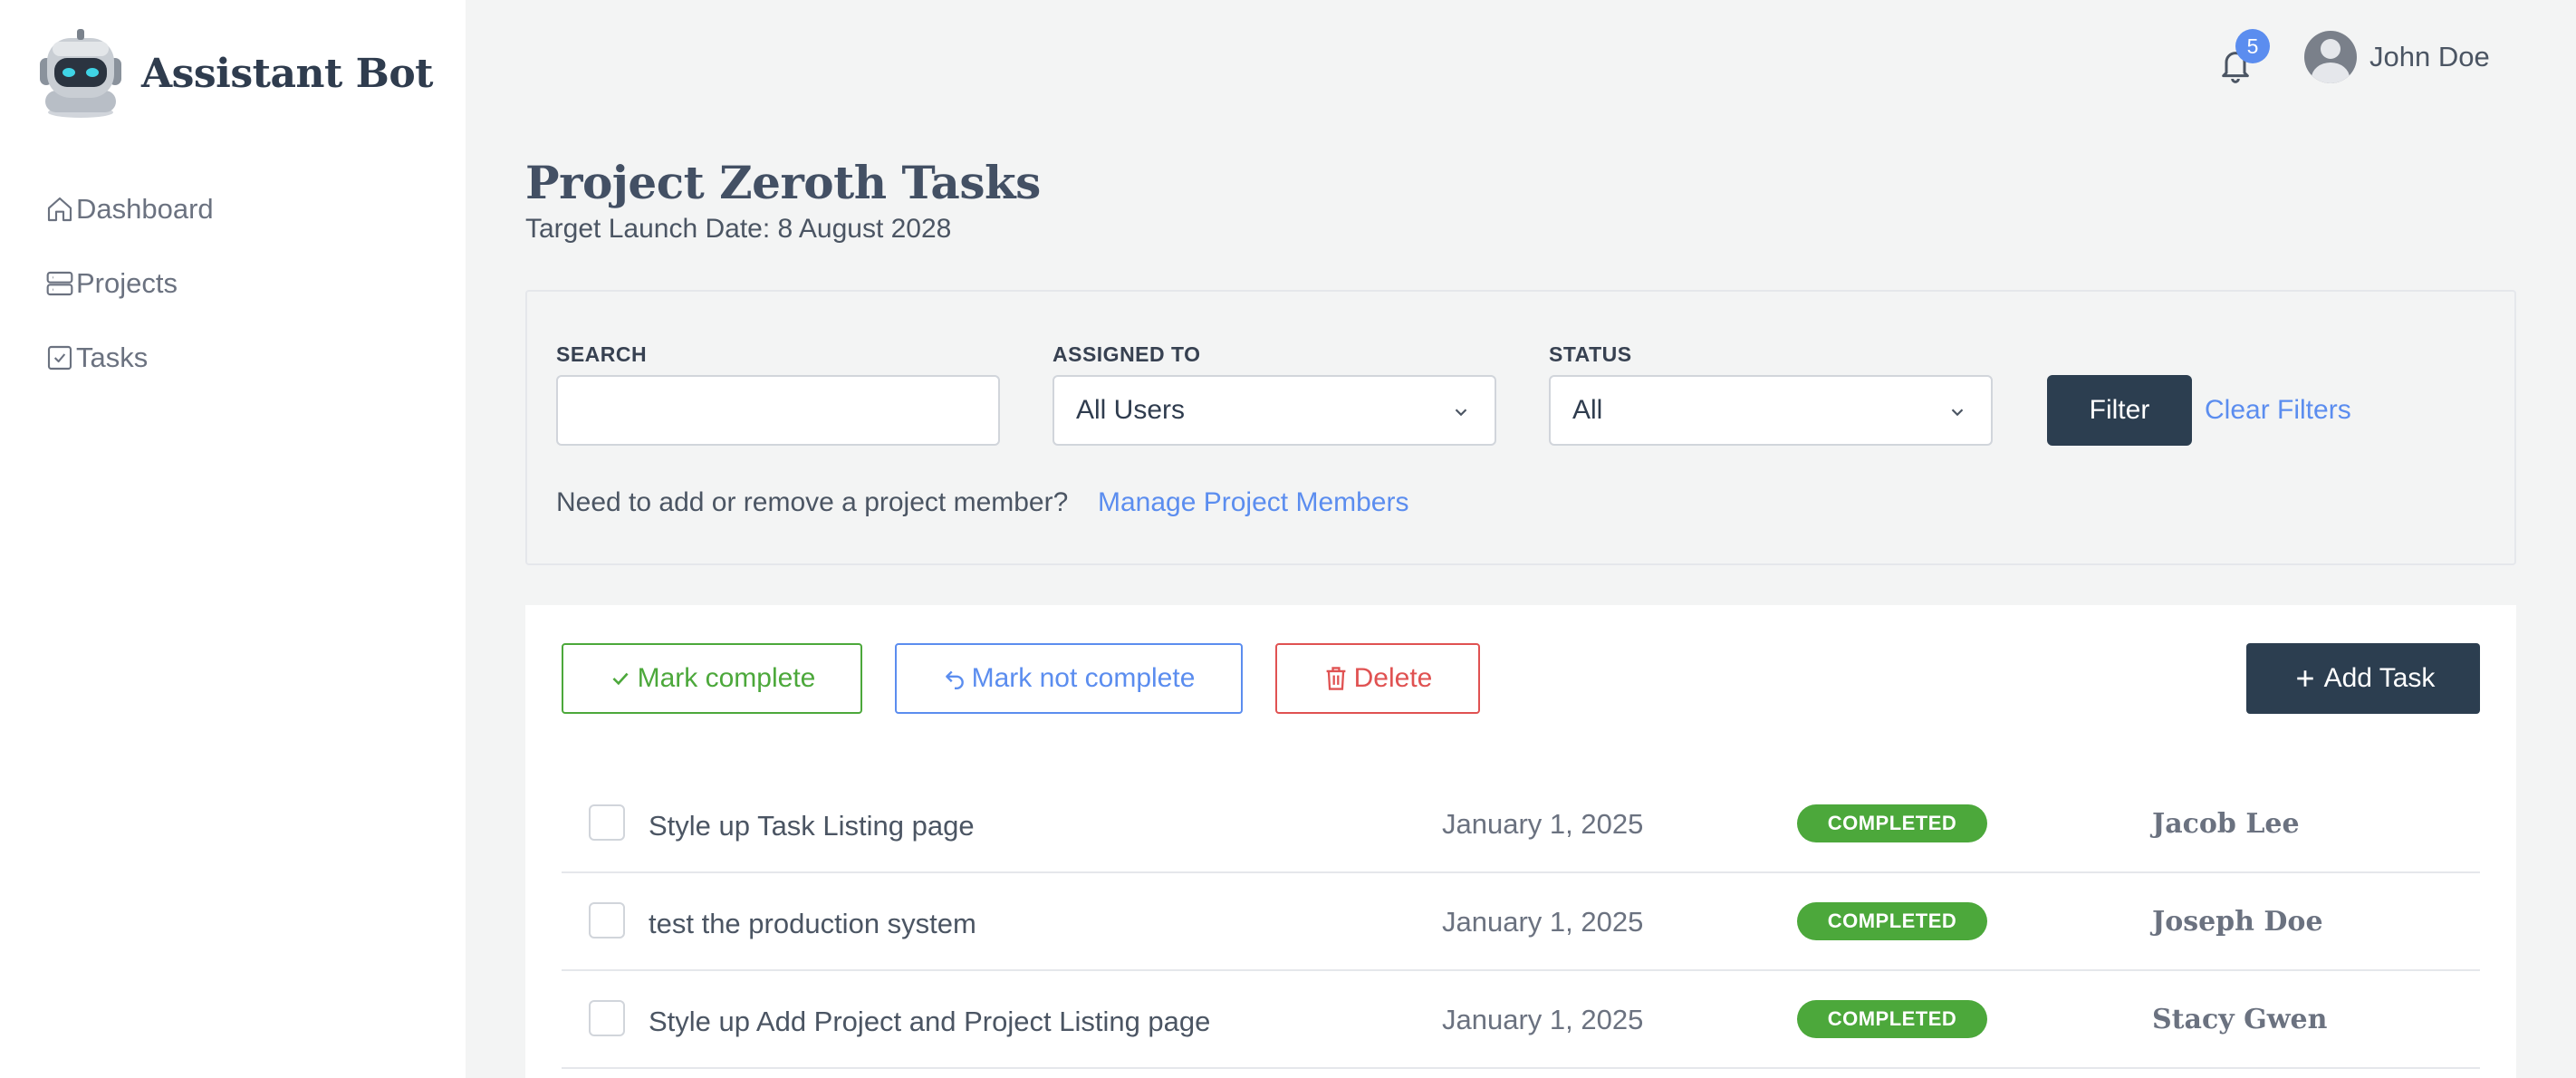 The image size is (2576, 1078). Describe the element at coordinates (2252, 46) in the screenshot. I see `notification-badge: 5` at that location.